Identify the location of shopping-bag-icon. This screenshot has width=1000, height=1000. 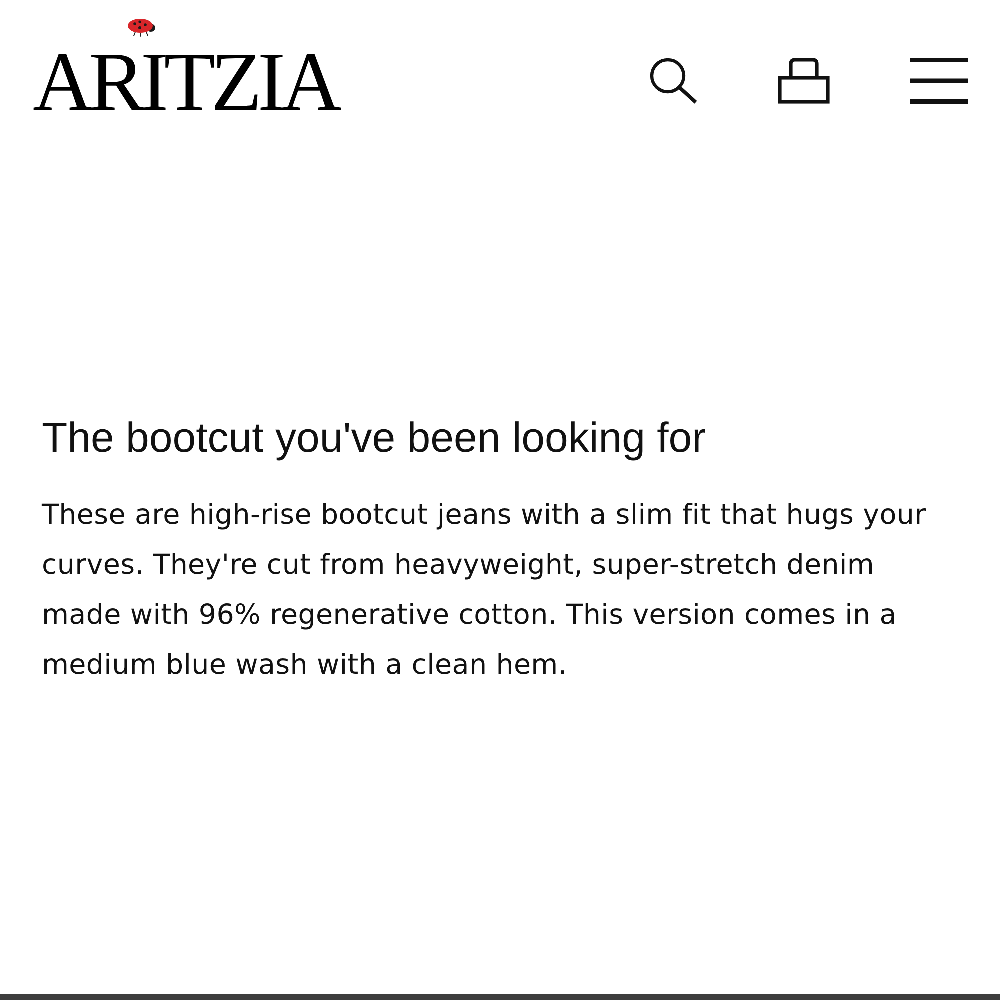
(804, 81).